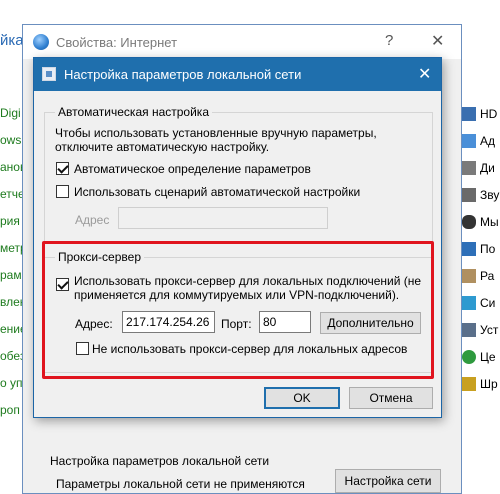 The height and width of the screenshot is (494, 500). I want to click on cp-item-label: Це, so click(488, 357).